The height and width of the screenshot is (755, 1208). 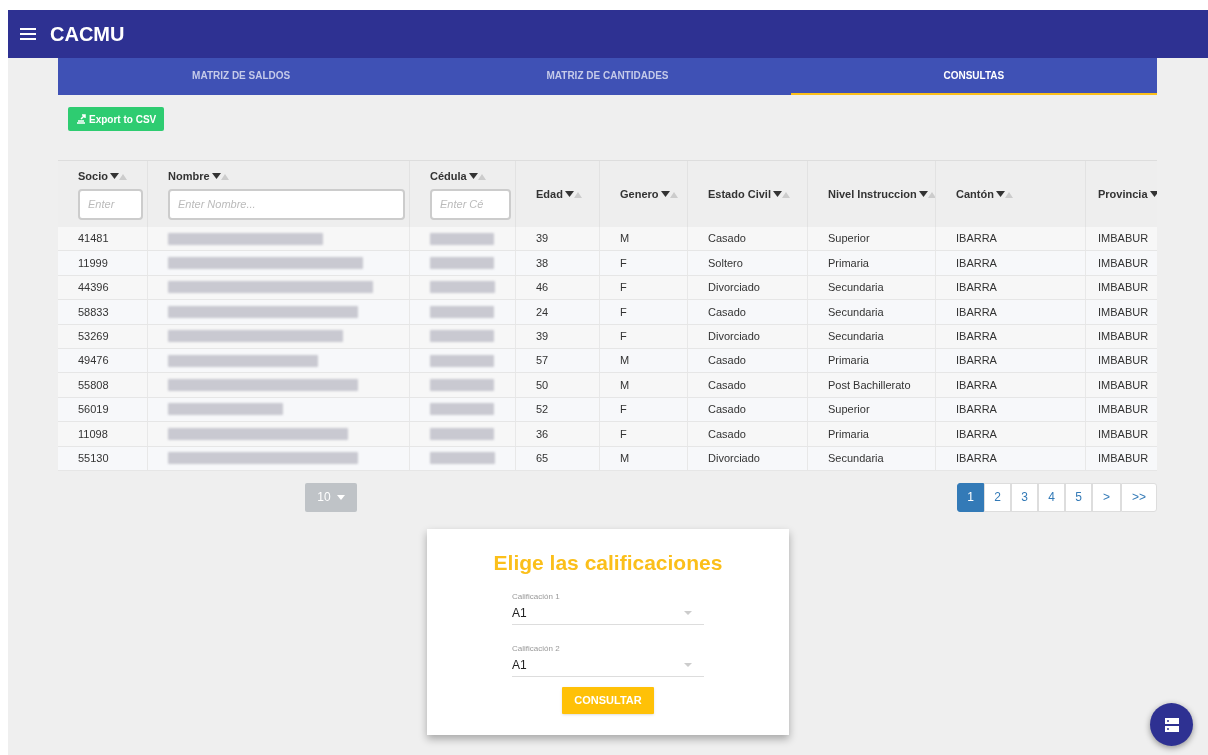 What do you see at coordinates (87, 34) in the screenshot?
I see `app-title: CACMU` at bounding box center [87, 34].